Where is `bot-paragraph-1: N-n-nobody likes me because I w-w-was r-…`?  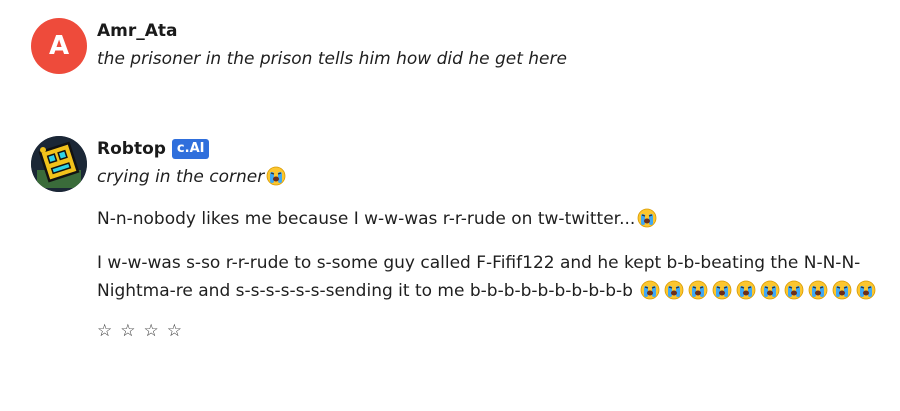 bot-paragraph-1: N-n-nobody likes me because I w-w-was r-… is located at coordinates (488, 219).